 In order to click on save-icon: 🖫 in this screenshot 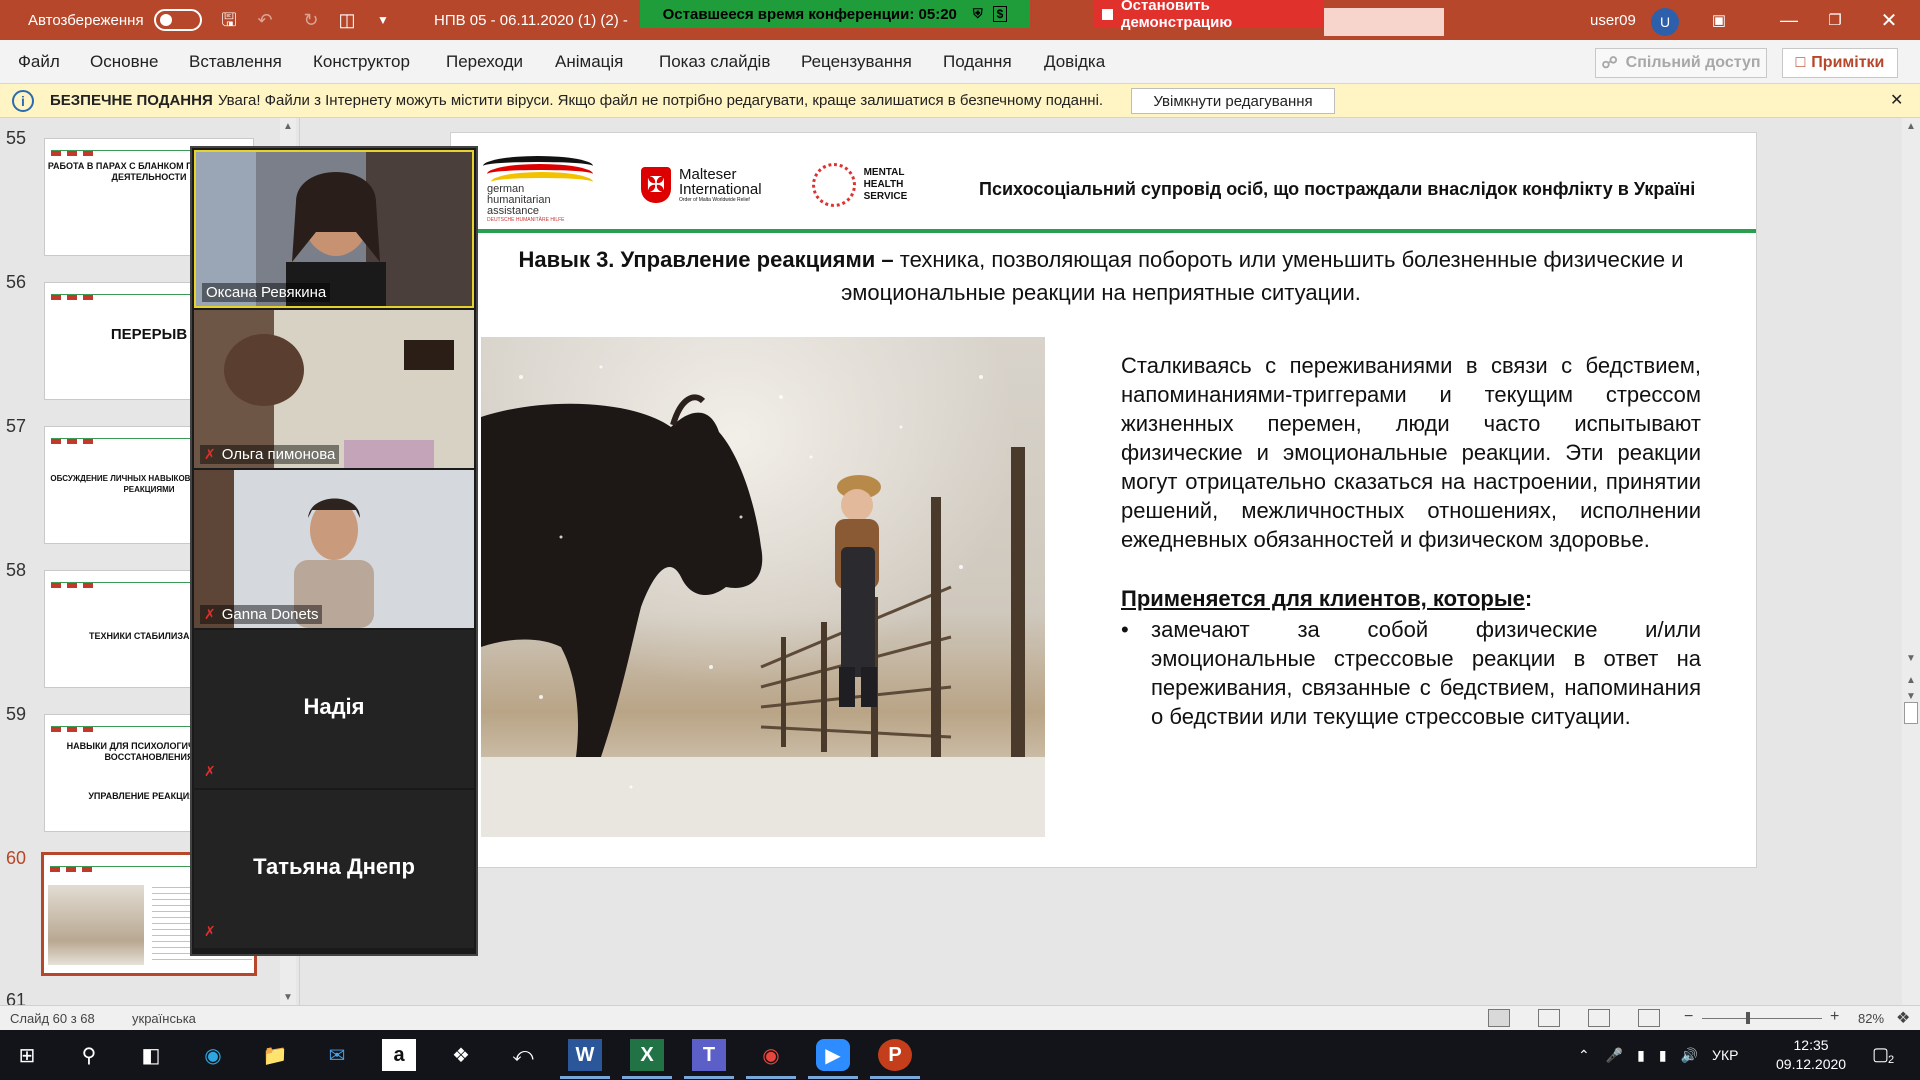, I will do `click(229, 20)`.